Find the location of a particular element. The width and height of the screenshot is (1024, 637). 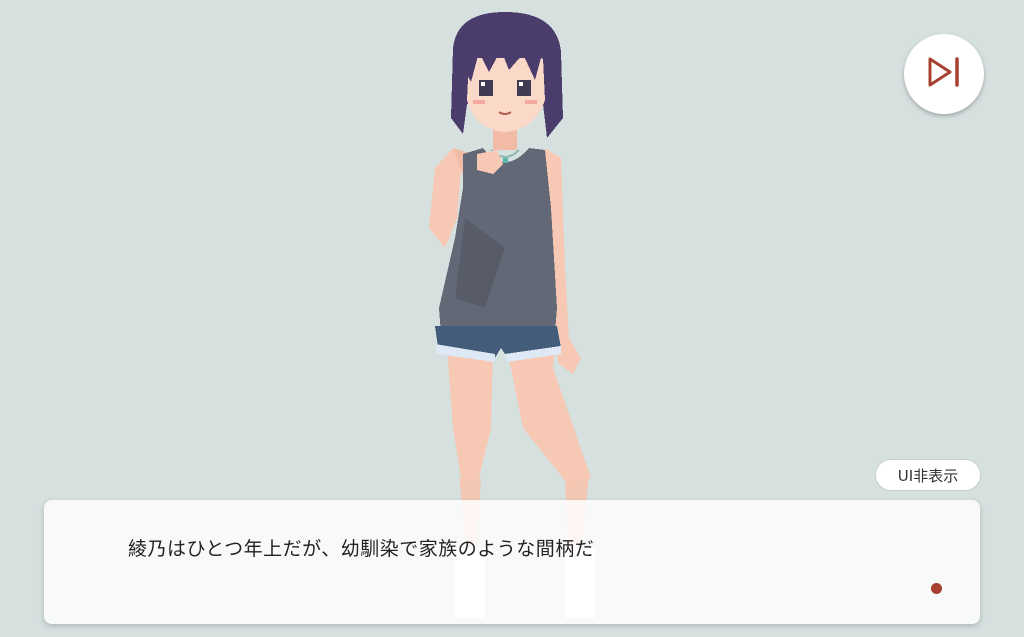

skip-forward-icon is located at coordinates (944, 74).